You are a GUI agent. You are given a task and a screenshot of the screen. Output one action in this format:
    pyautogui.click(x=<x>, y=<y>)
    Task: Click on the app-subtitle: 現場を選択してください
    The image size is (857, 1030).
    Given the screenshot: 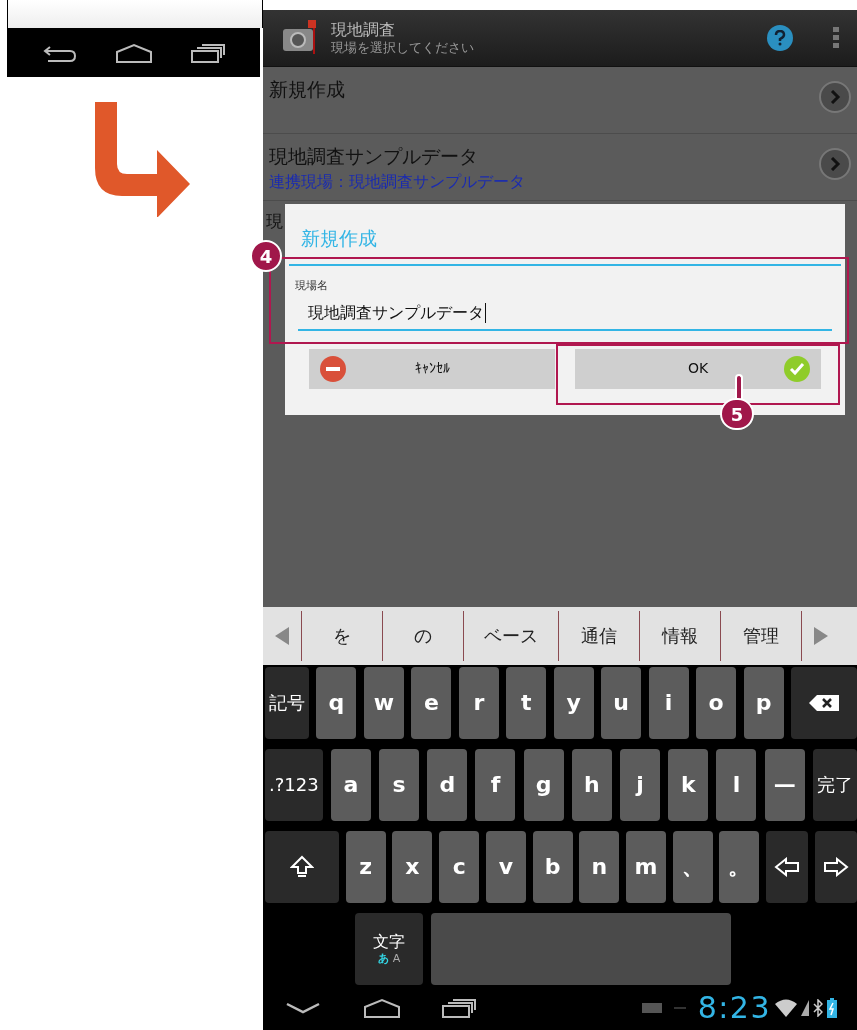 What is the action you would take?
    pyautogui.click(x=402, y=47)
    